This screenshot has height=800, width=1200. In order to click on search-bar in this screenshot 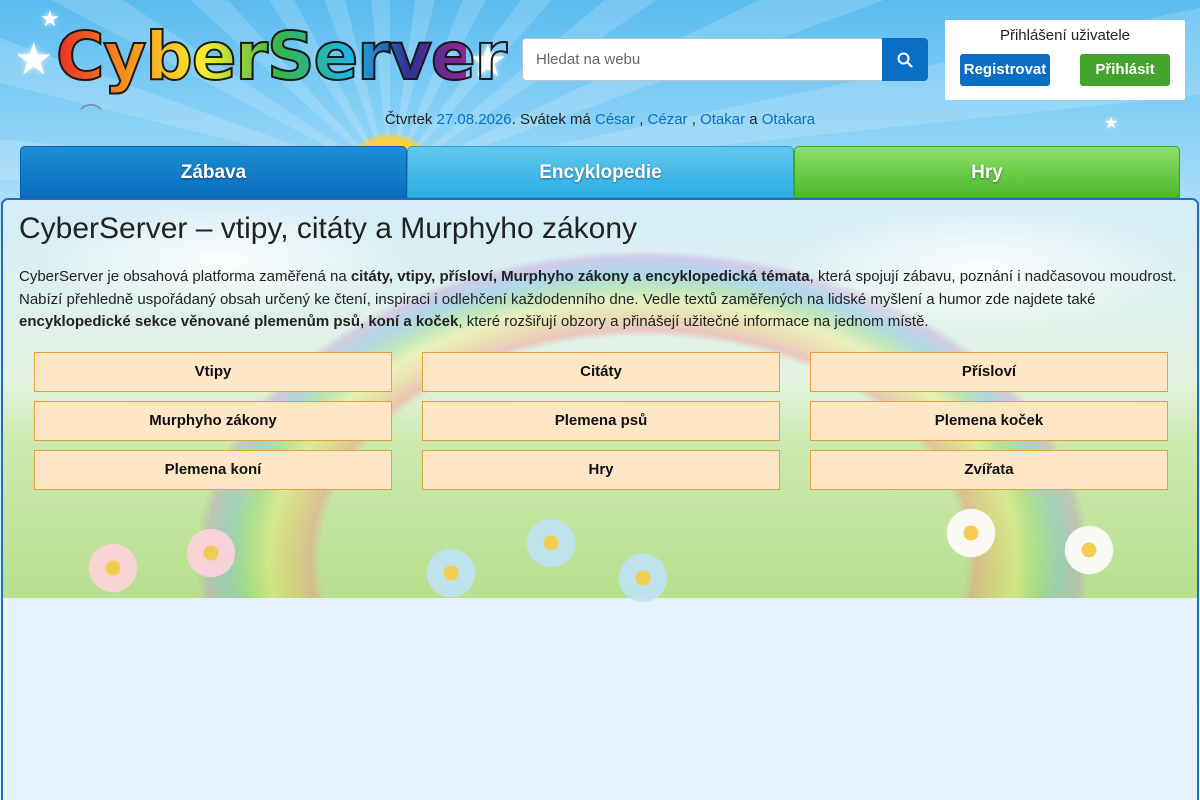, I will do `click(725, 59)`.